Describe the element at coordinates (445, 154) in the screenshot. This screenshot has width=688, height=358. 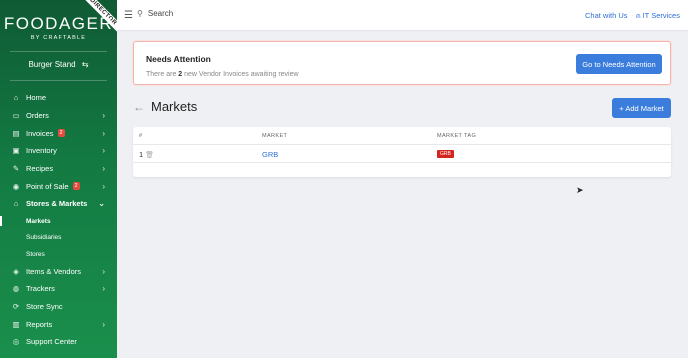
I see `market-tag-badge: GRB` at that location.